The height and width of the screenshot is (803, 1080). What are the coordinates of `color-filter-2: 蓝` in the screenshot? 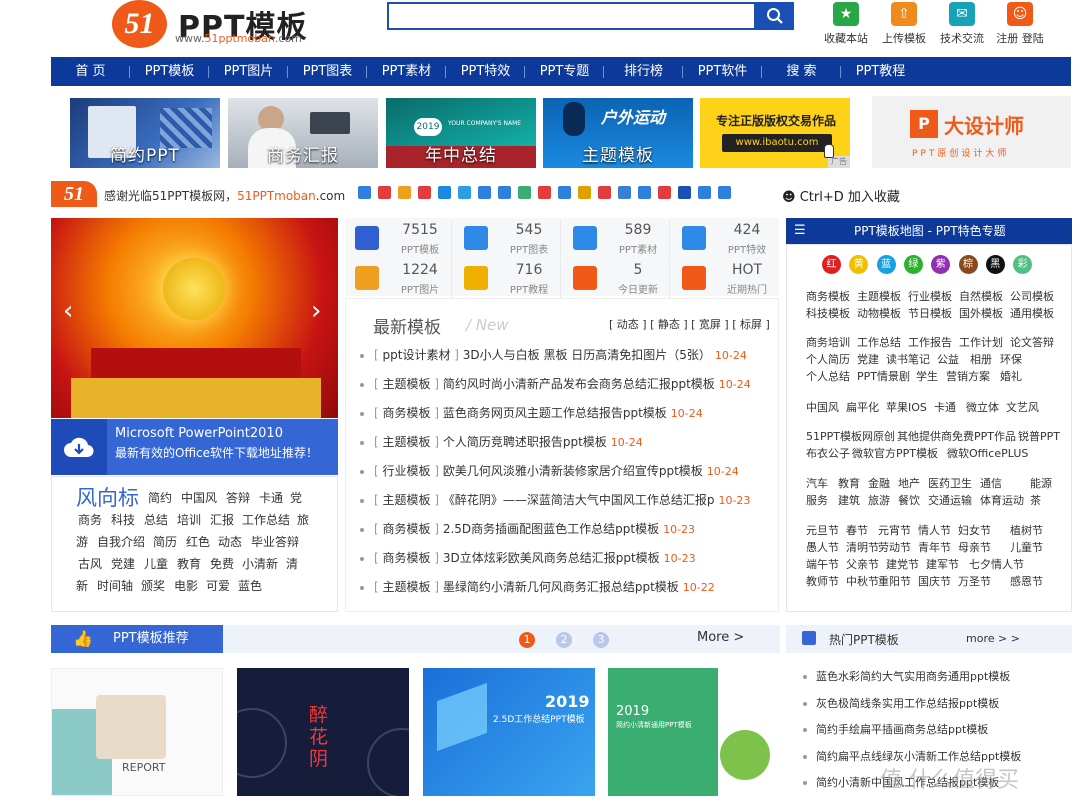 It's located at (886, 264).